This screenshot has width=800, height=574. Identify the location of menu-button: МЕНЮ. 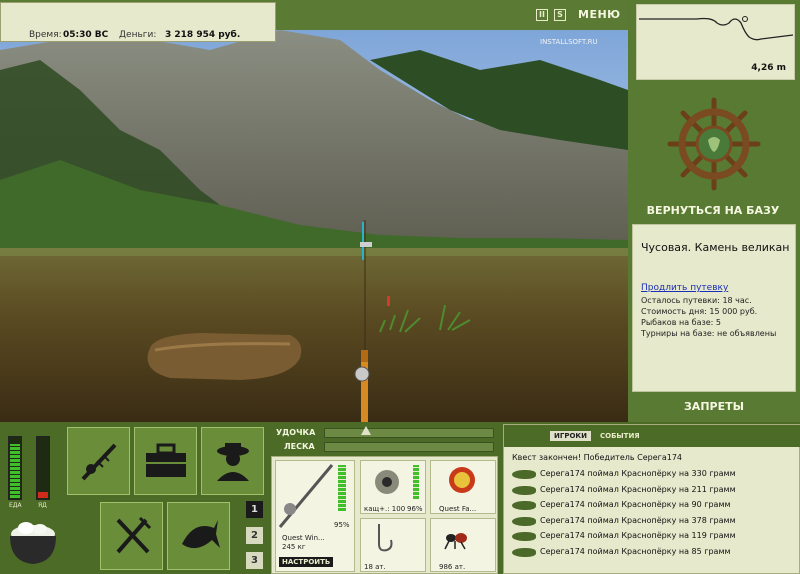
(599, 14).